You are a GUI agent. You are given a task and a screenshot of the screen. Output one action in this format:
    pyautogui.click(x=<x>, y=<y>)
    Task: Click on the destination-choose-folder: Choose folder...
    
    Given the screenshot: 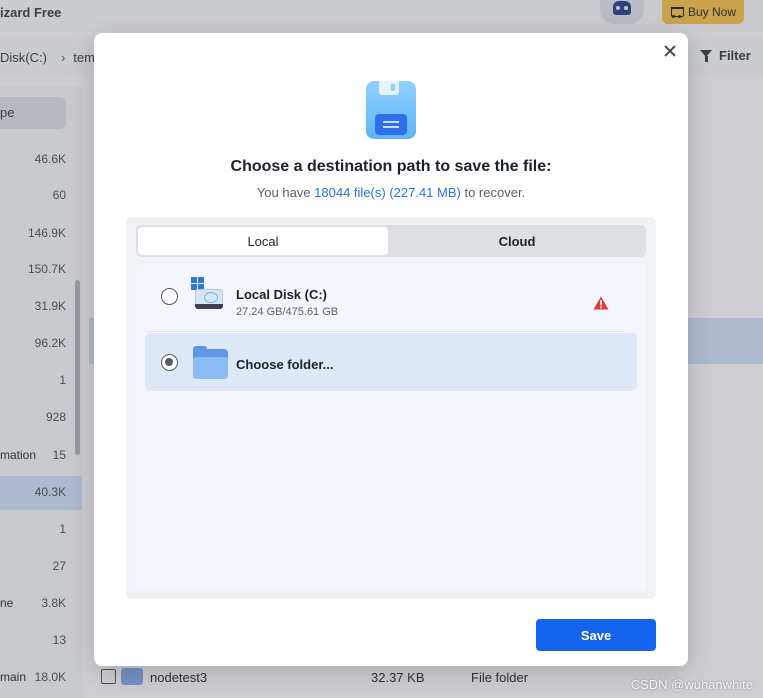 What is the action you would take?
    pyautogui.click(x=391, y=362)
    